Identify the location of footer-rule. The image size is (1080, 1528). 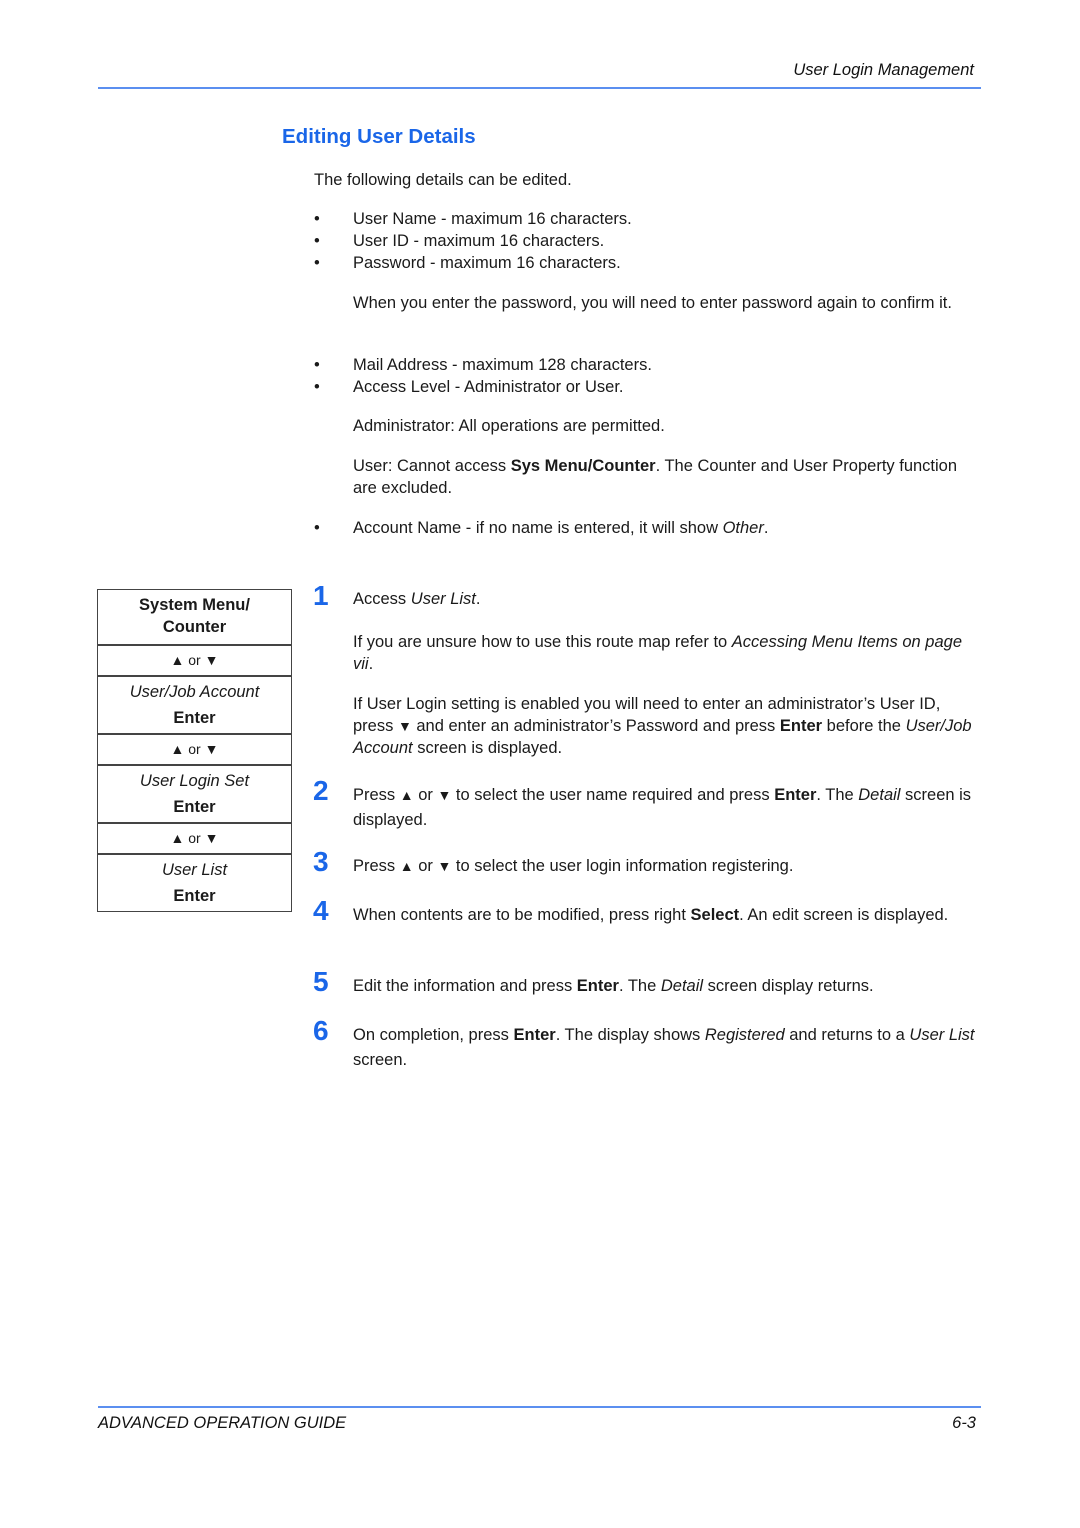
(539, 1407).